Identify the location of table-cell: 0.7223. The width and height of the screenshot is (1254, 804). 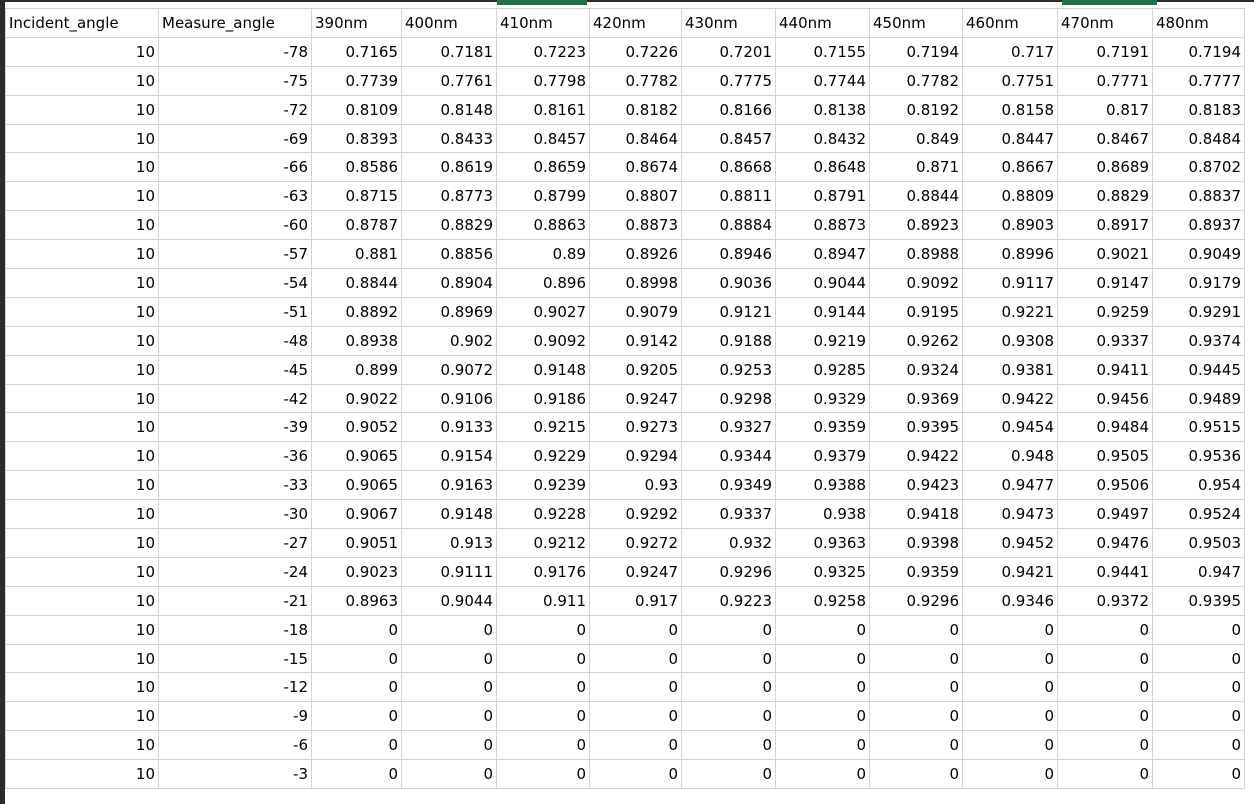
(543, 51).